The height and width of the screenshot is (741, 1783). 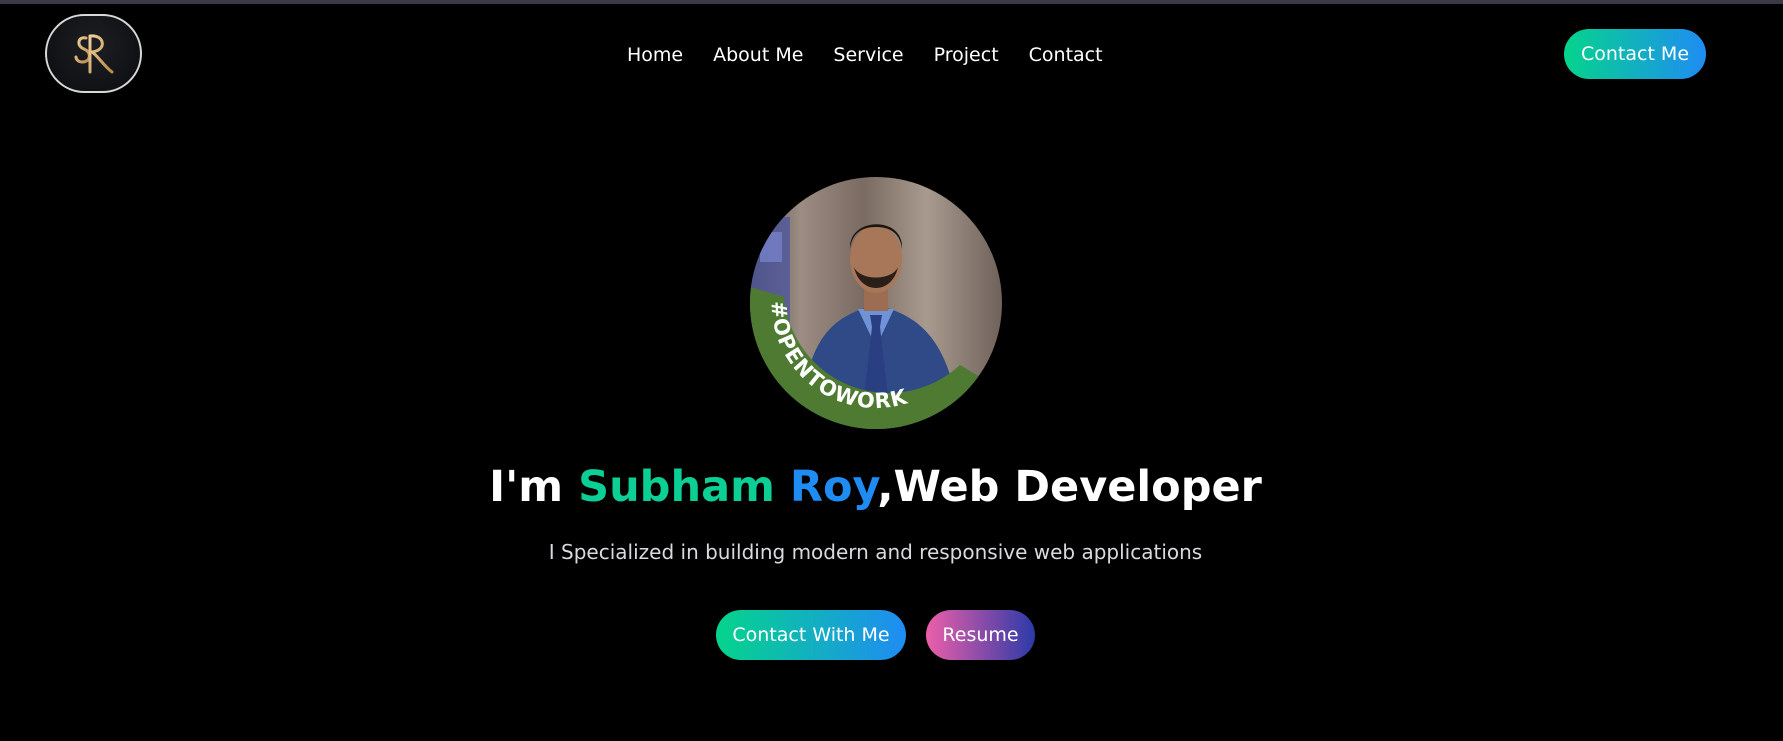 I want to click on nav-project: Project, so click(x=966, y=55).